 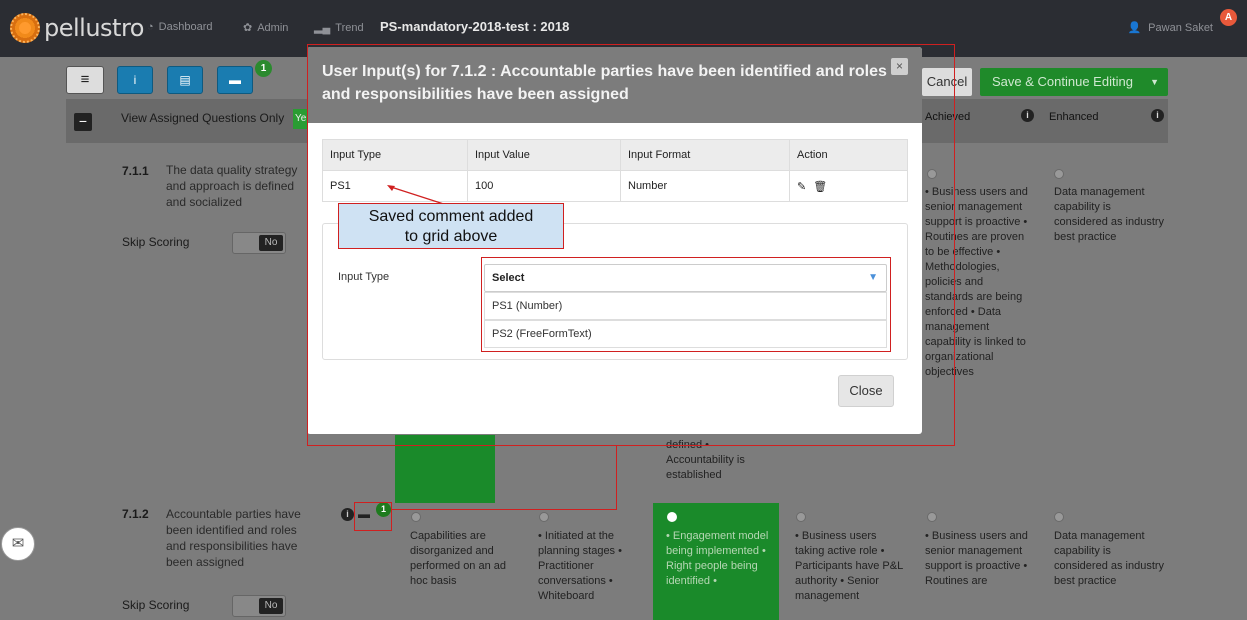 I want to click on save-continue-button: Save & Continue Editing ▼, so click(x=1074, y=82).